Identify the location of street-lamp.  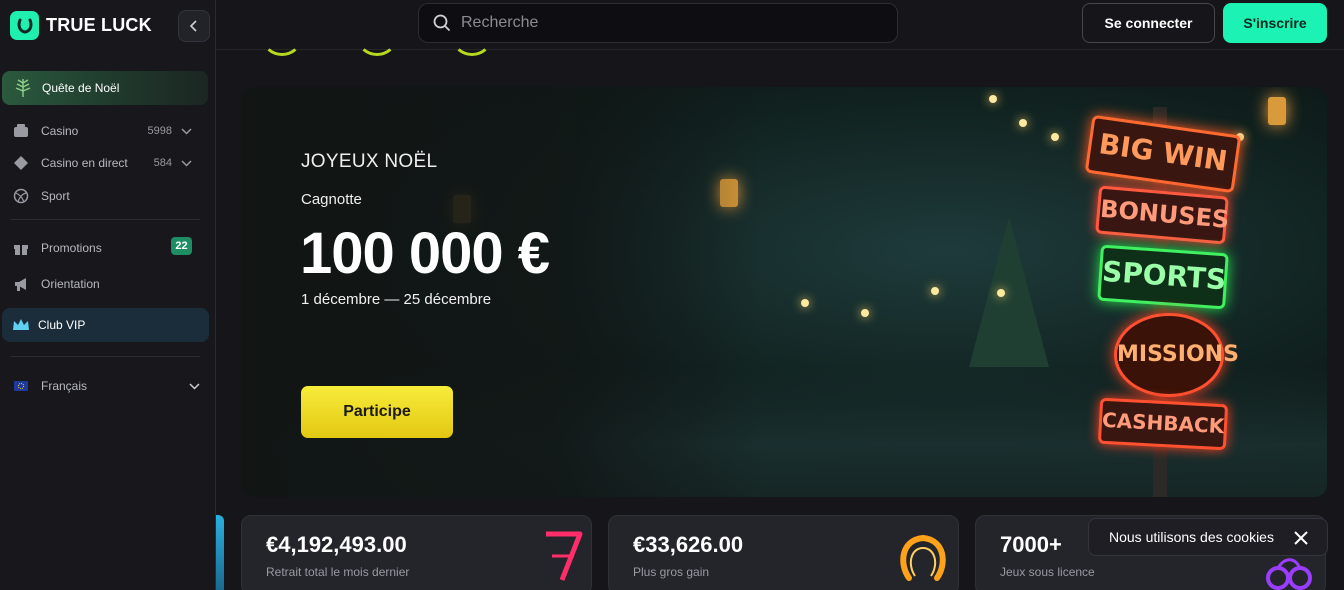
(1277, 111).